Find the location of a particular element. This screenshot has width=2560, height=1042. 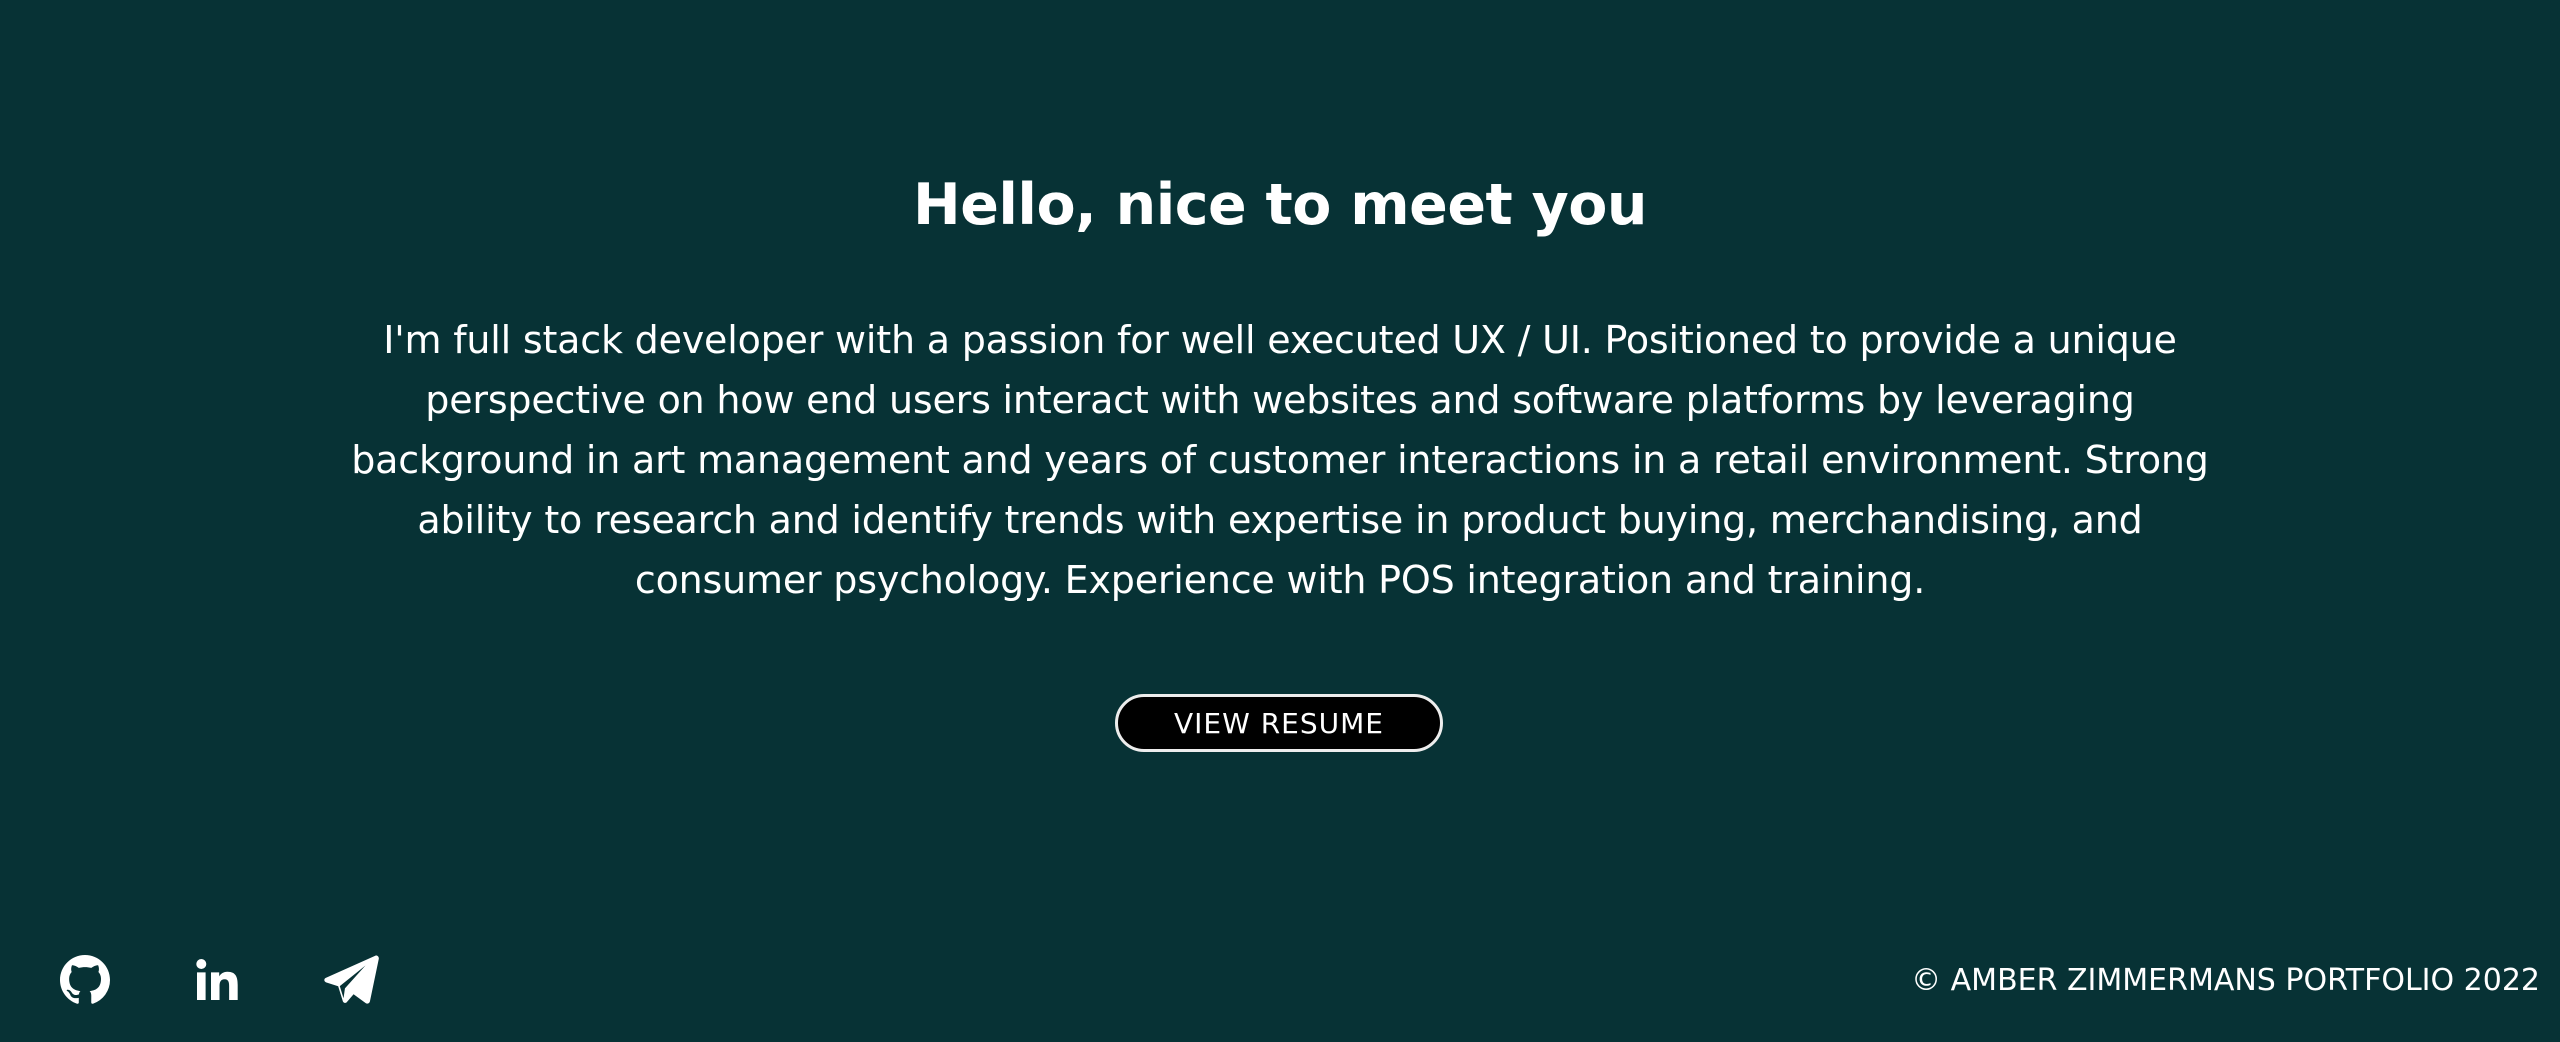

telegram-link is located at coordinates (351, 980).